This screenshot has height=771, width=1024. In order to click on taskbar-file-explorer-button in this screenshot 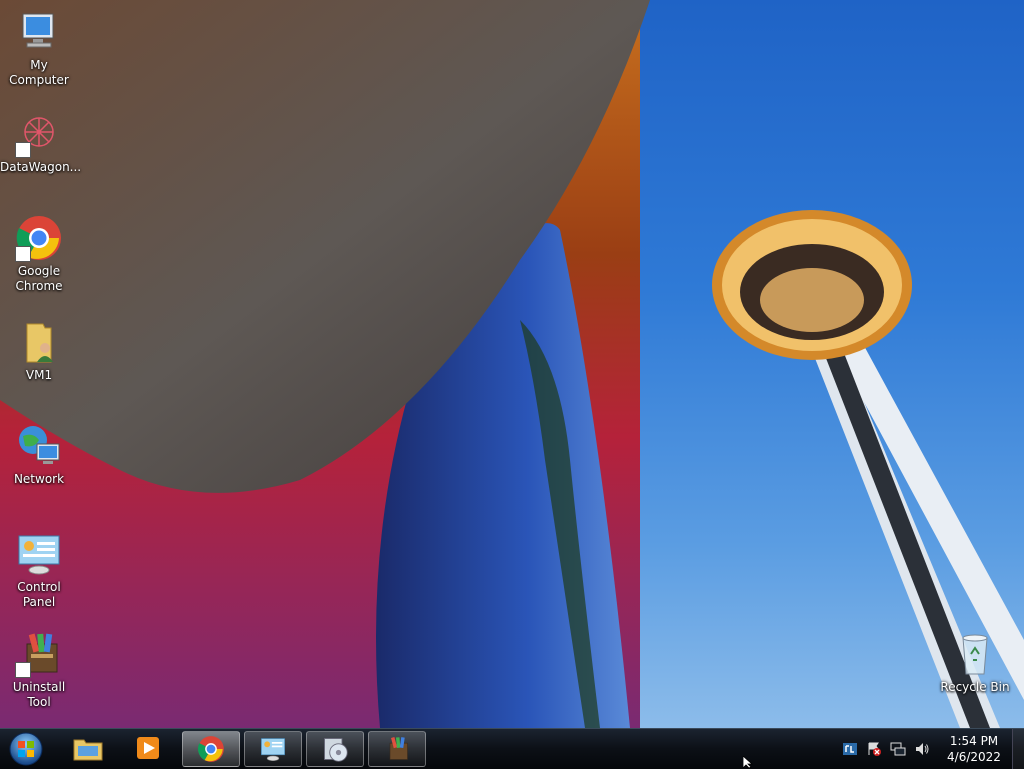, I will do `click(88, 748)`.